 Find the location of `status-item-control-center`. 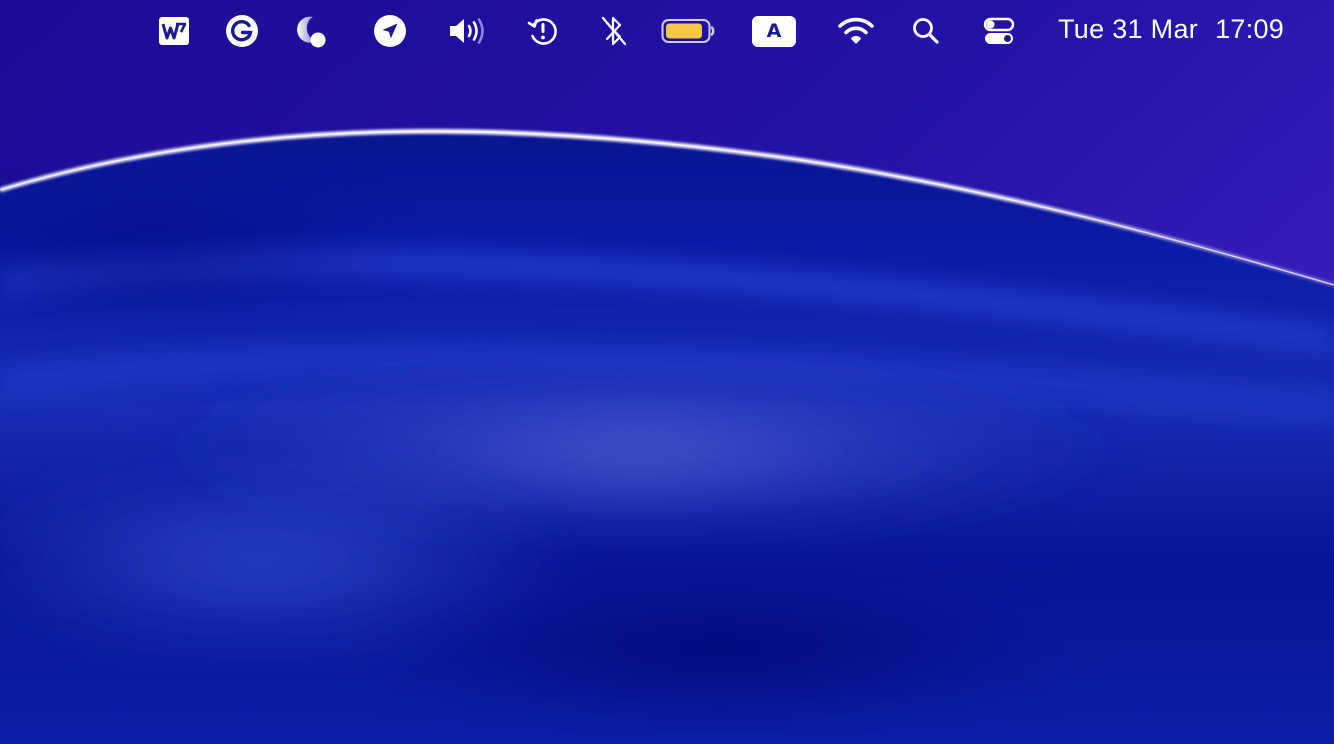

status-item-control-center is located at coordinates (999, 31).